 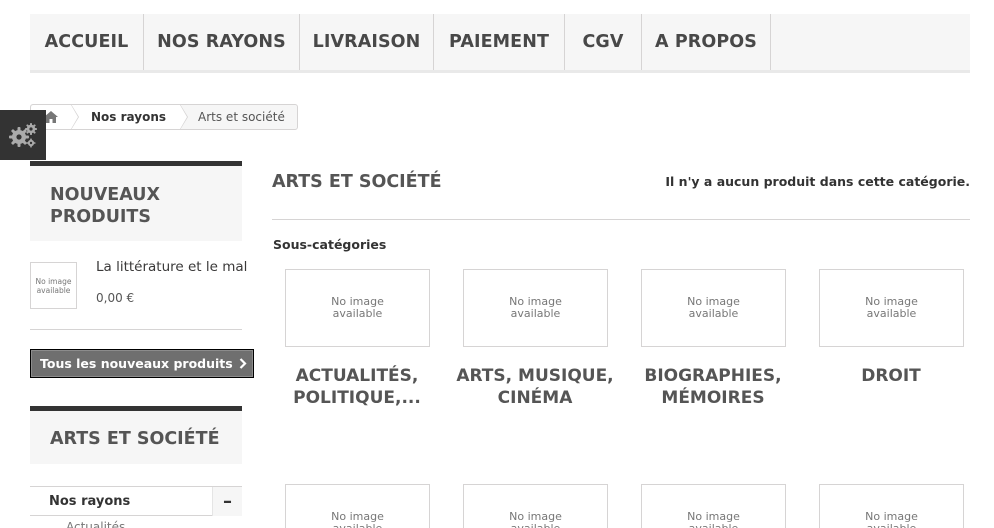 What do you see at coordinates (115, 298) in the screenshot?
I see `new-product-price: 0,00 €` at bounding box center [115, 298].